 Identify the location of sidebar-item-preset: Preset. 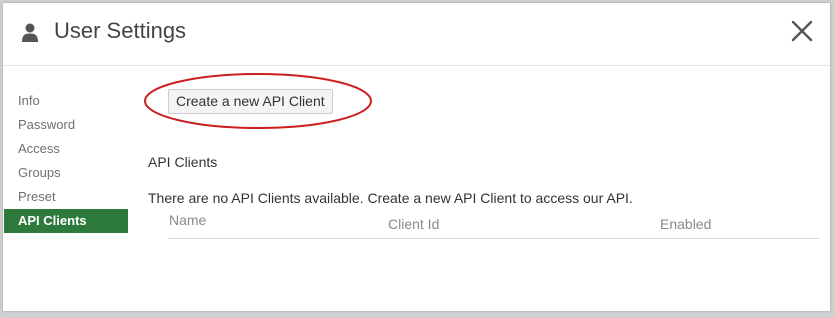
(66, 197).